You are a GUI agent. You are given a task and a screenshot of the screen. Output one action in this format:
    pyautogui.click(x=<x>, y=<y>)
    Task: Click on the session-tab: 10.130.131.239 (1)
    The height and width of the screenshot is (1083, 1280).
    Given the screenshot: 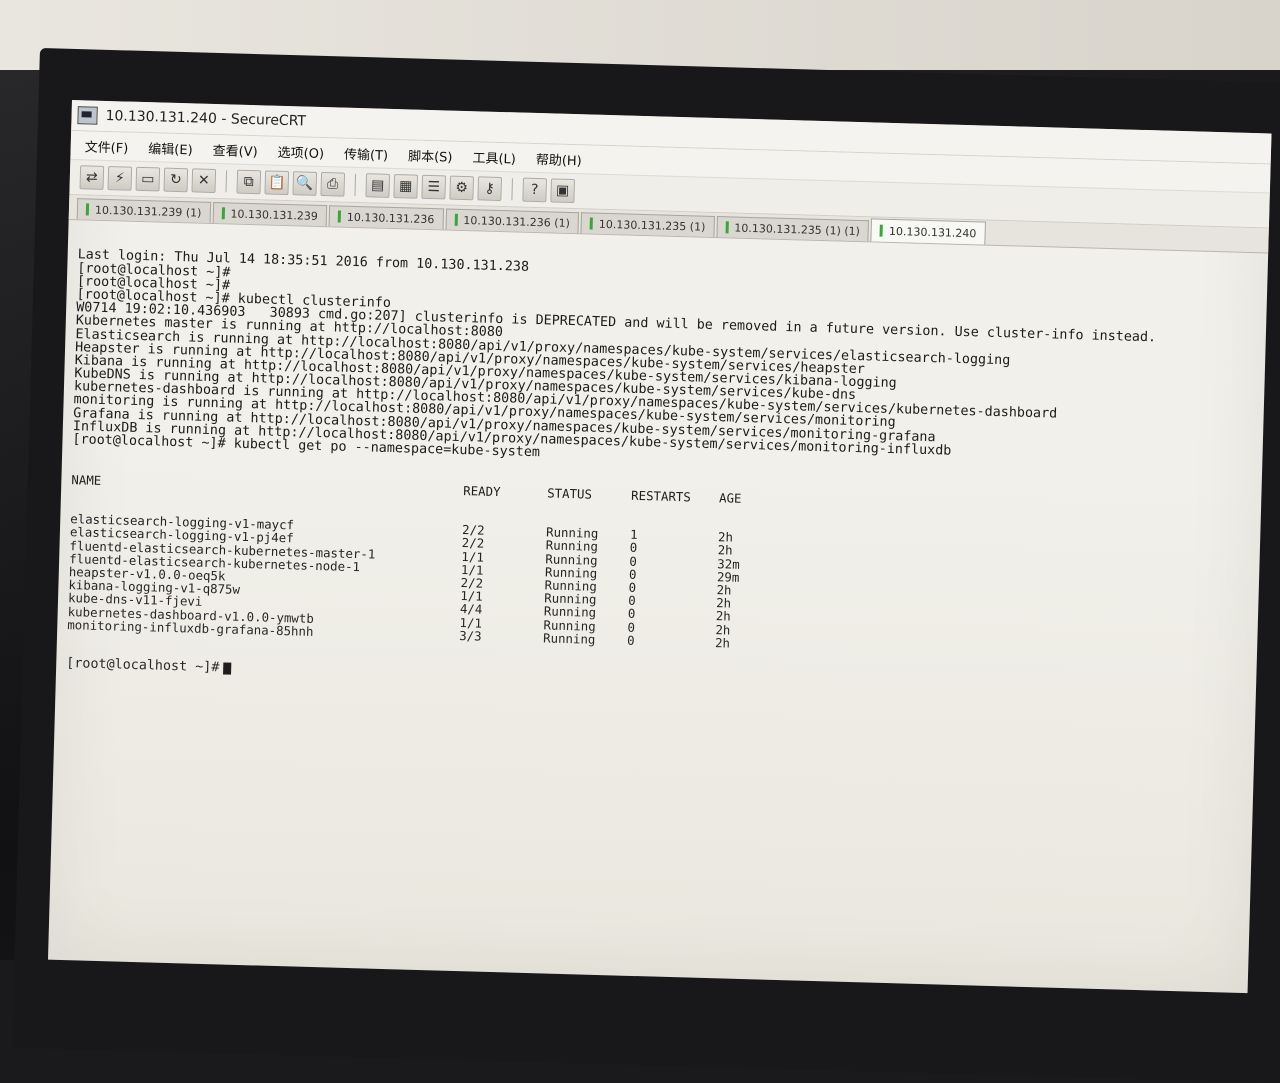 What is the action you would take?
    pyautogui.click(x=143, y=210)
    